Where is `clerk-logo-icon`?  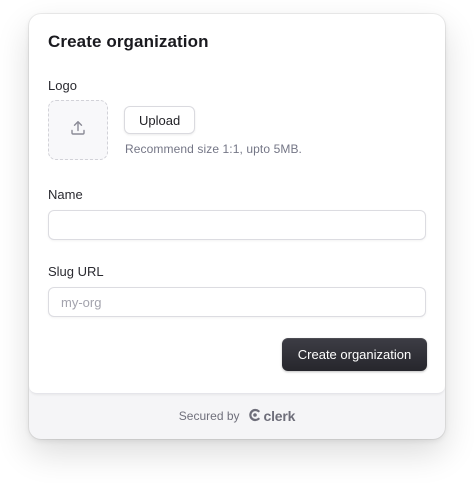 clerk-logo-icon is located at coordinates (255, 416).